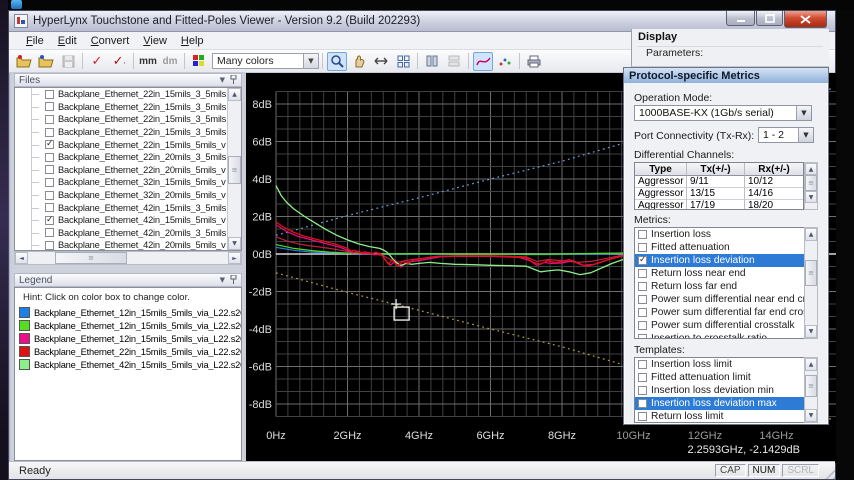  I want to click on file-item: Backplane_Ethernet_42in_15mils_3_5mils, so click(128, 207).